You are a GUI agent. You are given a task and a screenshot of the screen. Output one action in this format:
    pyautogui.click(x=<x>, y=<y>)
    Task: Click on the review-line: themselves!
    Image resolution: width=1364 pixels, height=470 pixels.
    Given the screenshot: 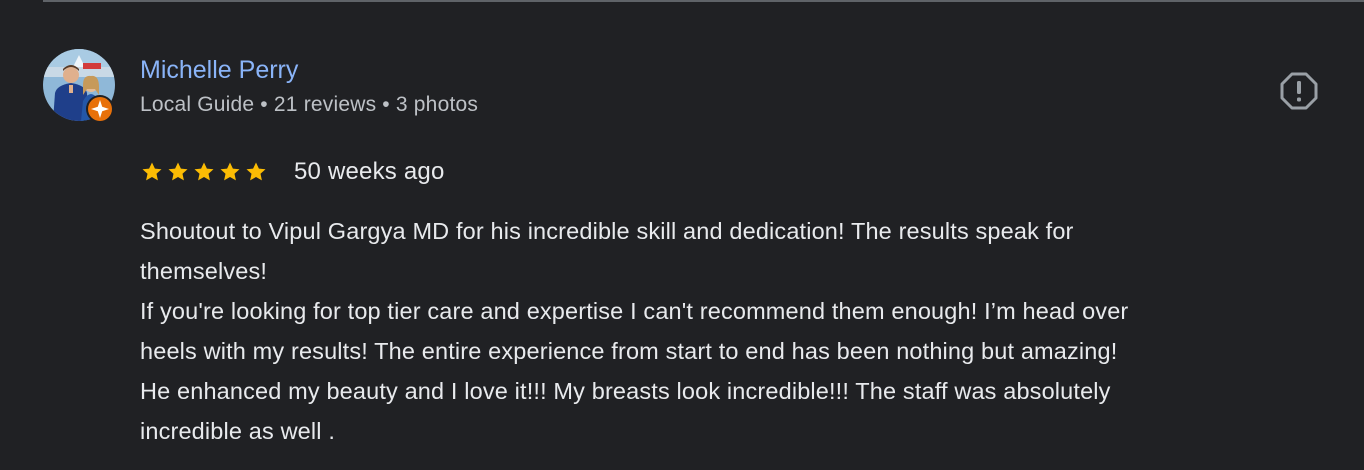 What is the action you would take?
    pyautogui.click(x=204, y=271)
    